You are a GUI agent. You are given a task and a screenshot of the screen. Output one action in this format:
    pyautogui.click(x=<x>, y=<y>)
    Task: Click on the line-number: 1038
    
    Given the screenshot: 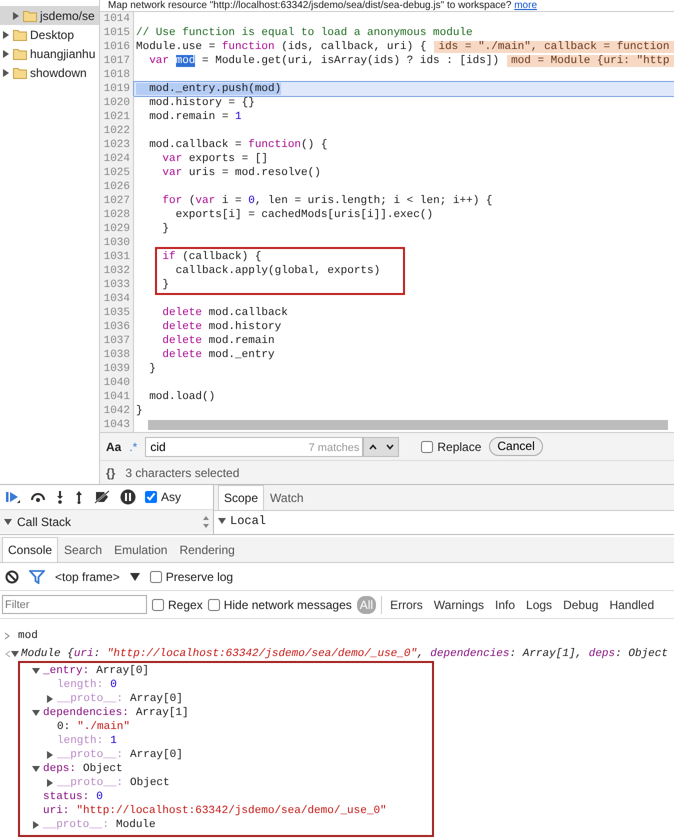 What is the action you would take?
    pyautogui.click(x=117, y=355)
    